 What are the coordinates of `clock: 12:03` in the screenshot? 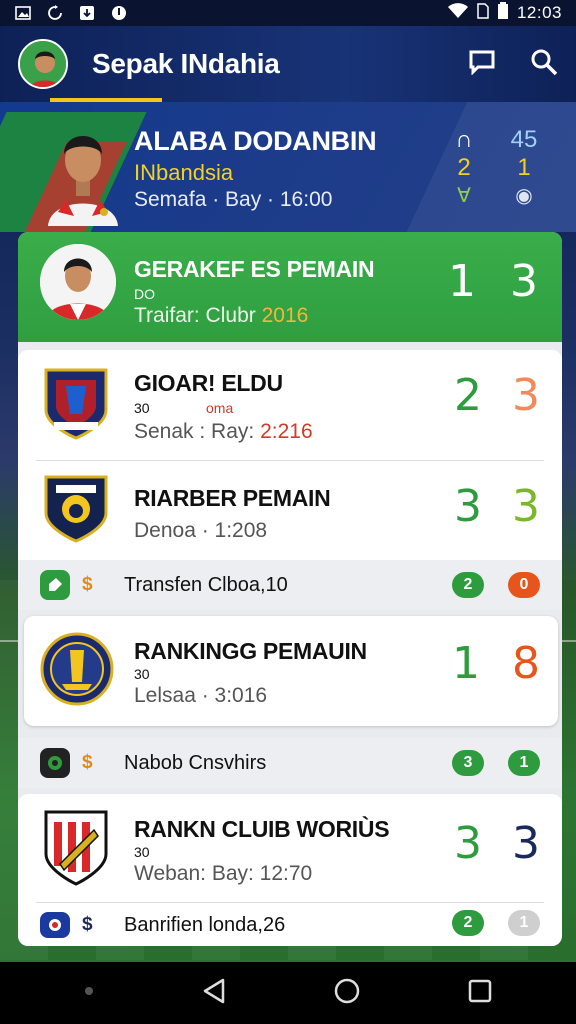 It's located at (539, 12).